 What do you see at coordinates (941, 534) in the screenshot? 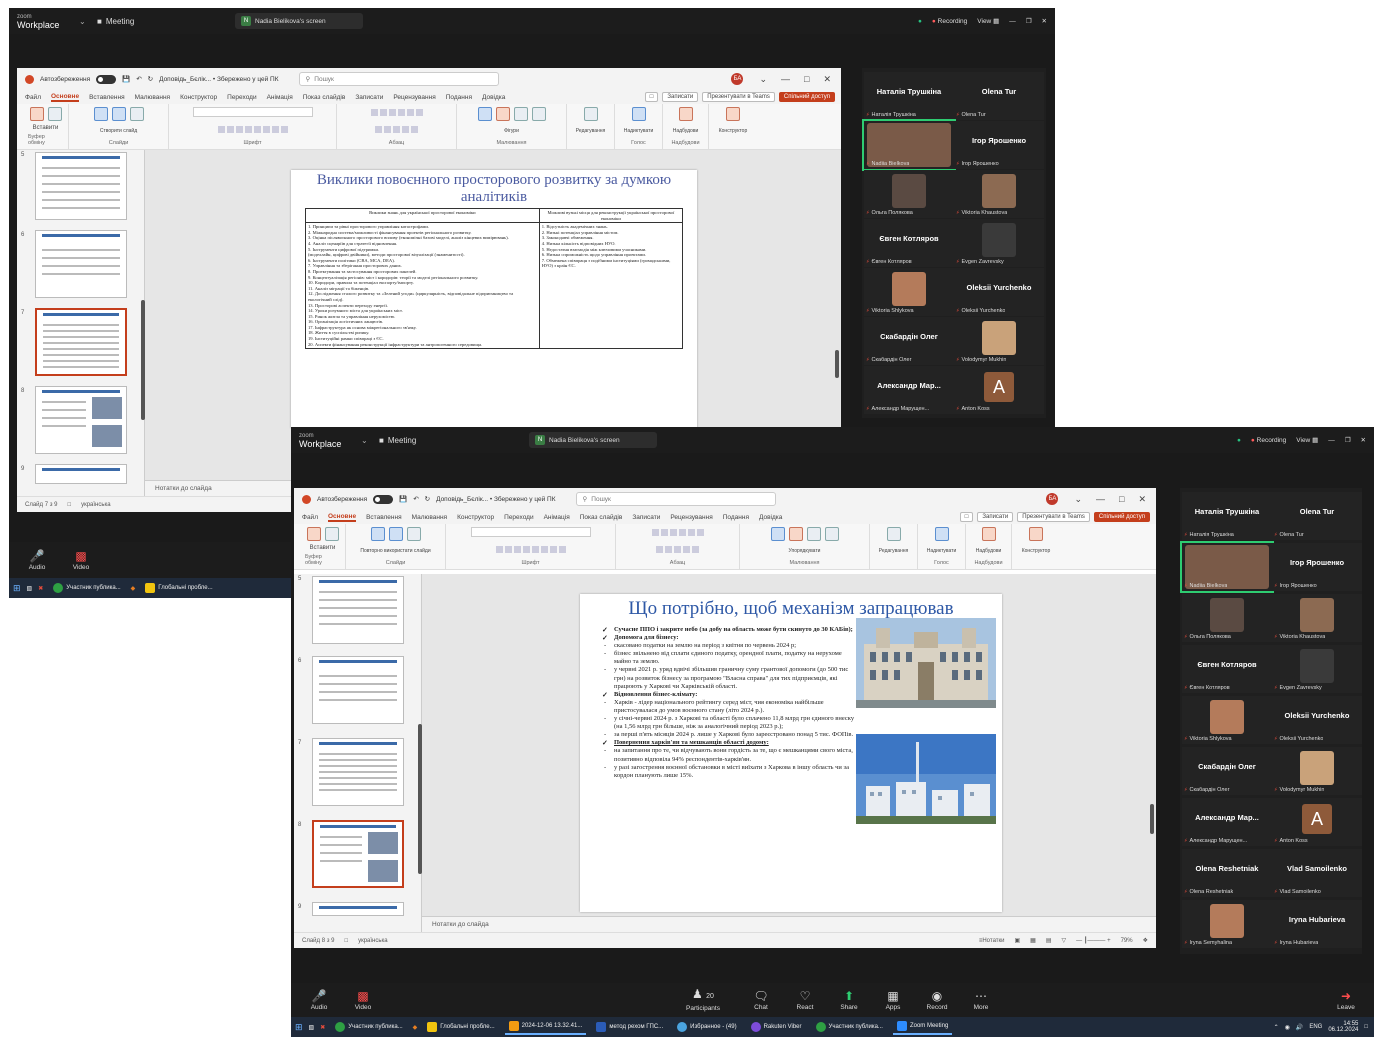
I see `microphone-icon` at bounding box center [941, 534].